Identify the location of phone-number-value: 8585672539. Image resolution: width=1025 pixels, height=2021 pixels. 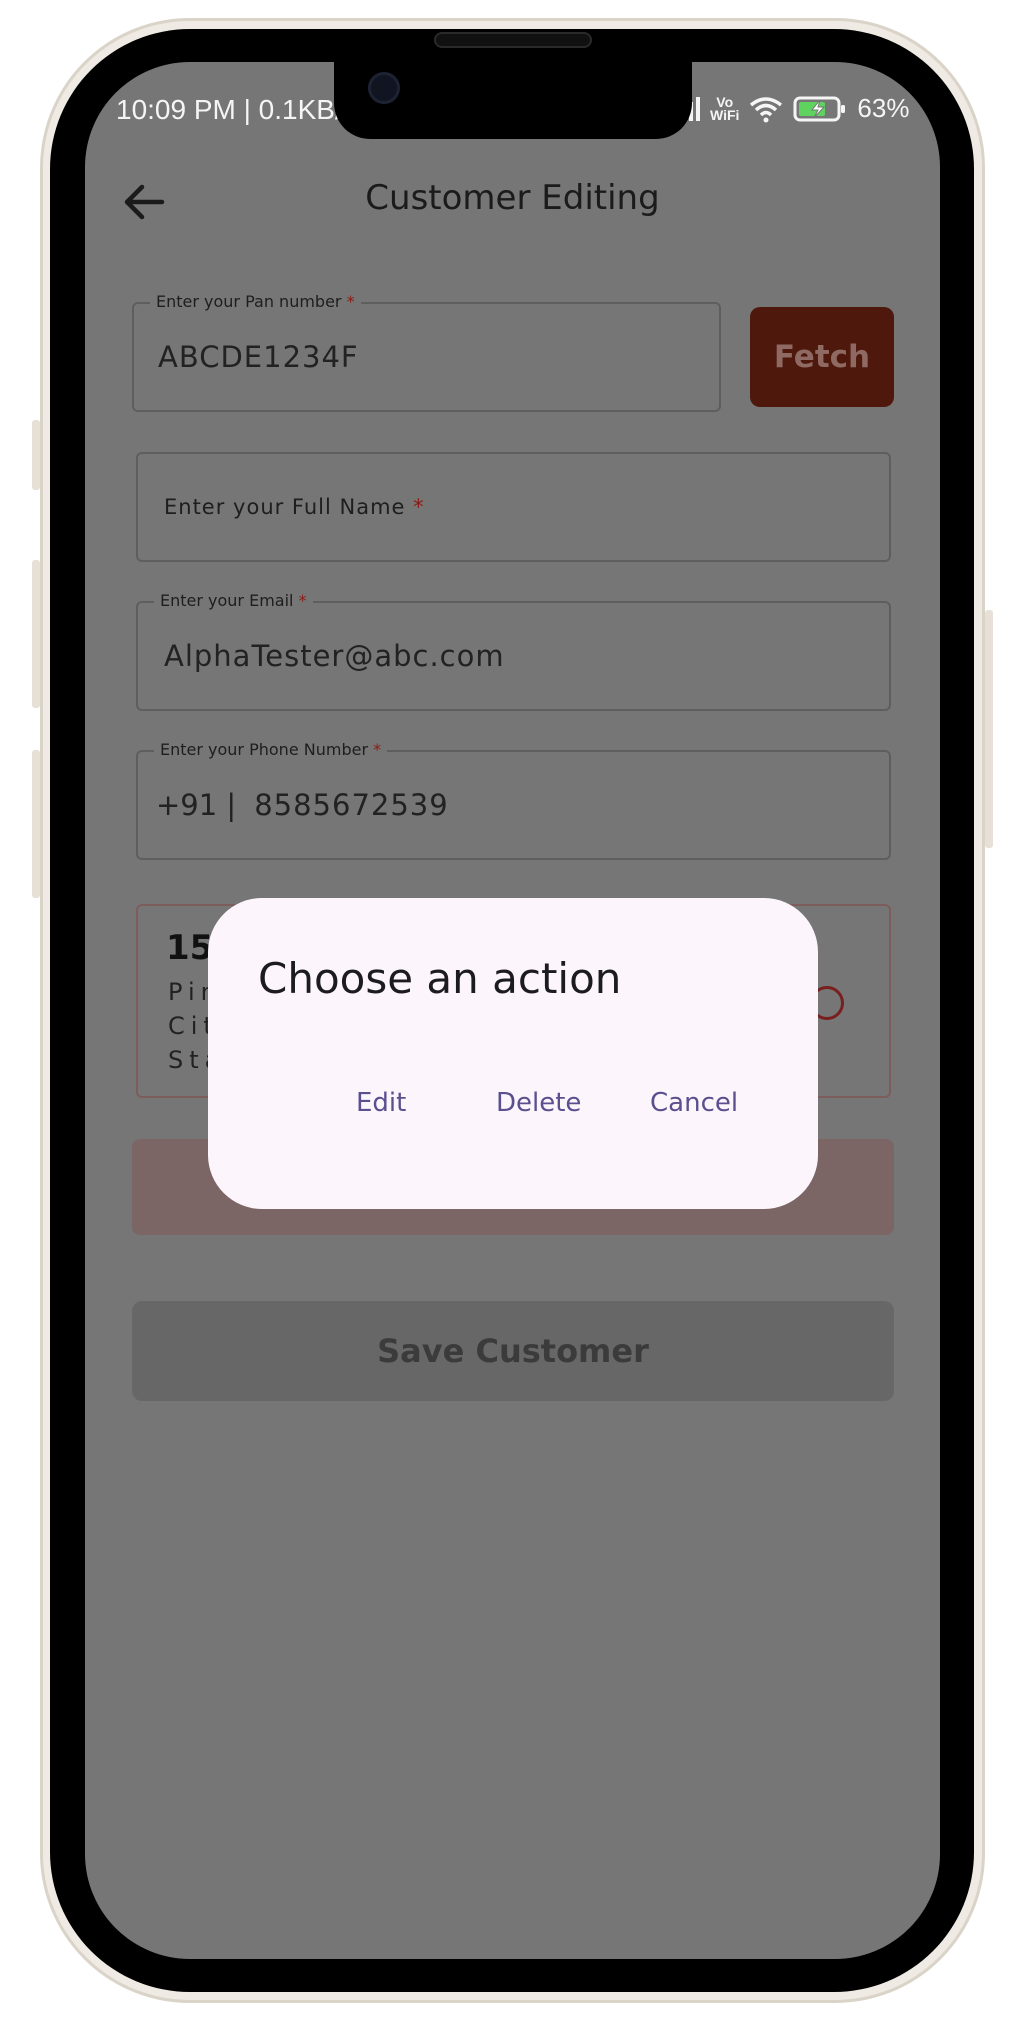
(351, 805).